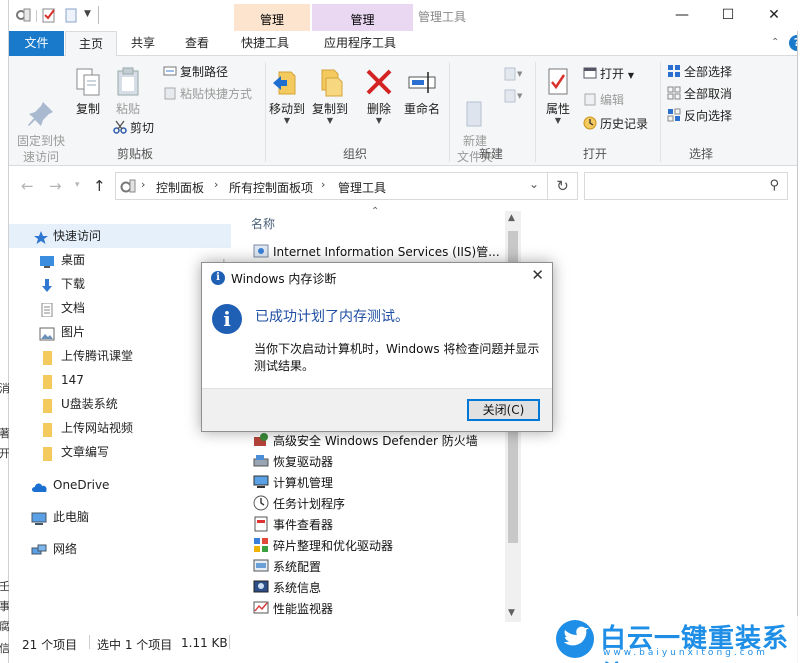 This screenshot has height=663, width=806. Describe the element at coordinates (422, 91) in the screenshot. I see `rename-button: 重命名` at that location.